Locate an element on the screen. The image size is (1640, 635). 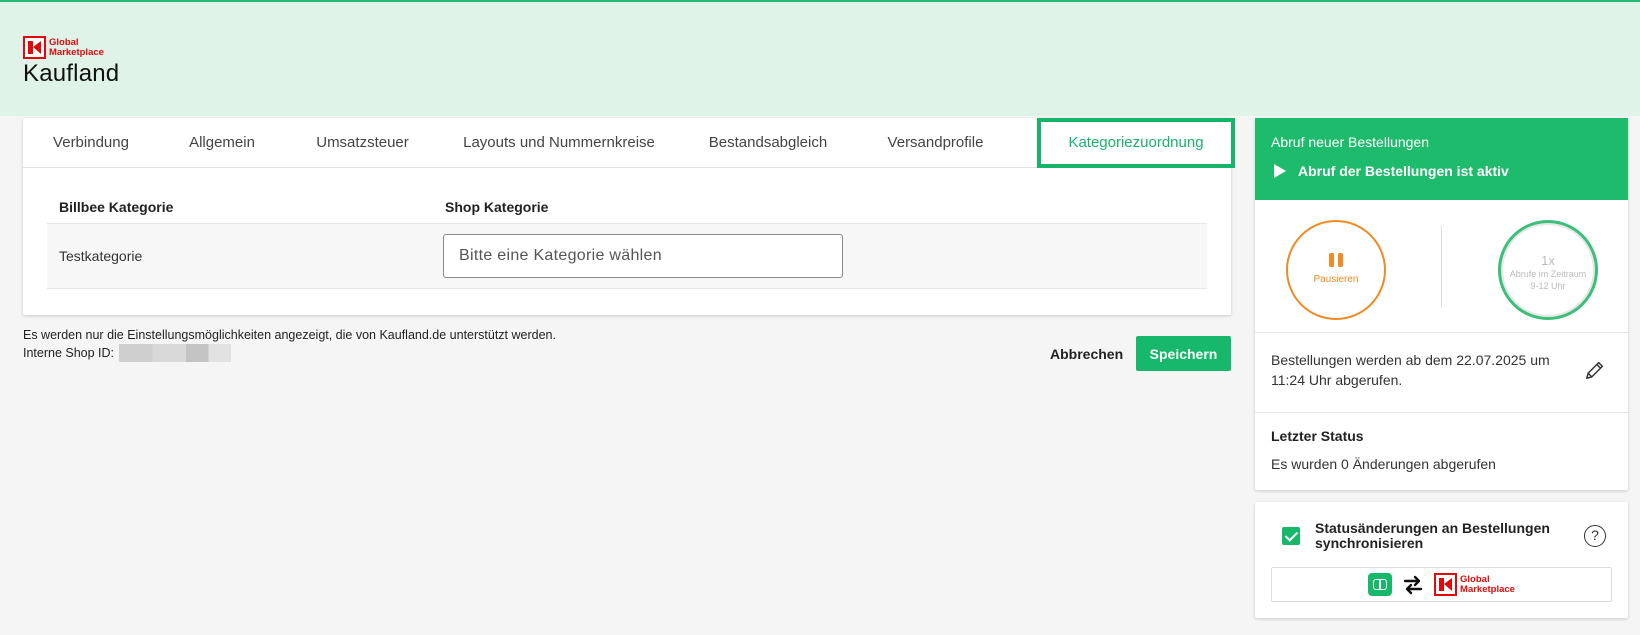
column-header-shop-kategorie: Shop Kategorie is located at coordinates (497, 206).